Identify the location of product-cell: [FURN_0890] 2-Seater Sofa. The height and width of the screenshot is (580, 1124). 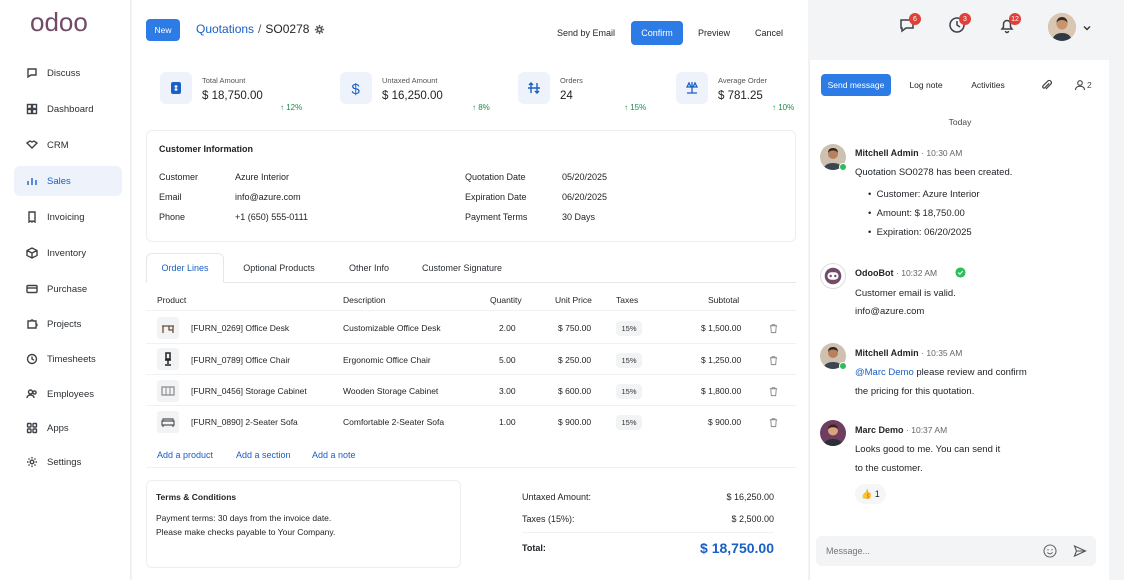
(244, 422).